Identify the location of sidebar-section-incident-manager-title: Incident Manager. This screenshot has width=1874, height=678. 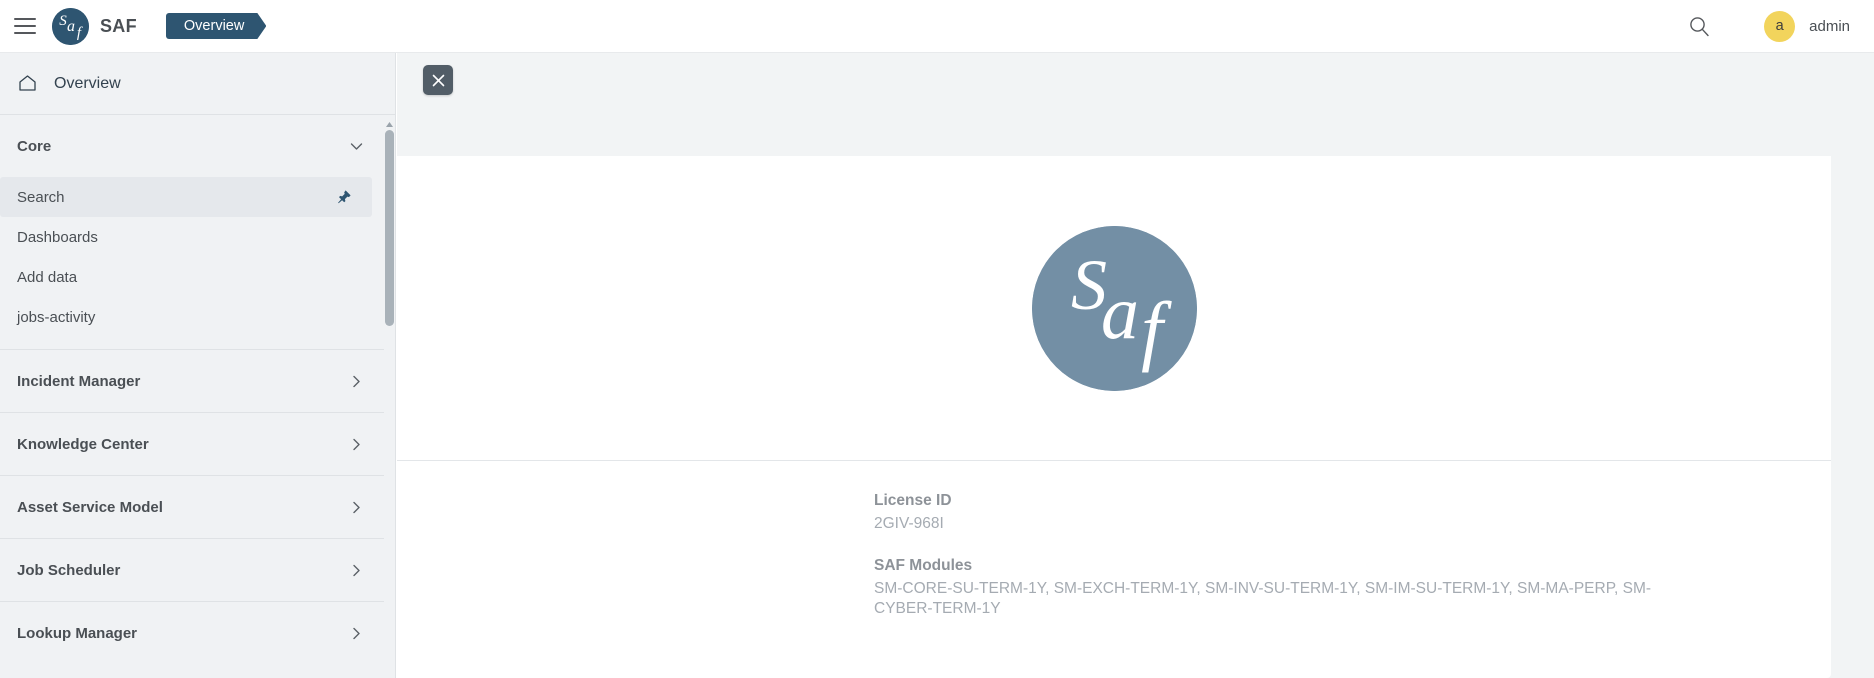
(79, 381).